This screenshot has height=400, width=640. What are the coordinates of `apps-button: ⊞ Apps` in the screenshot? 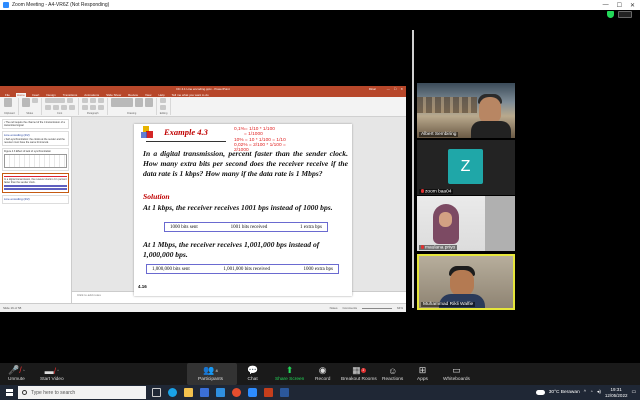 It's located at (422, 373).